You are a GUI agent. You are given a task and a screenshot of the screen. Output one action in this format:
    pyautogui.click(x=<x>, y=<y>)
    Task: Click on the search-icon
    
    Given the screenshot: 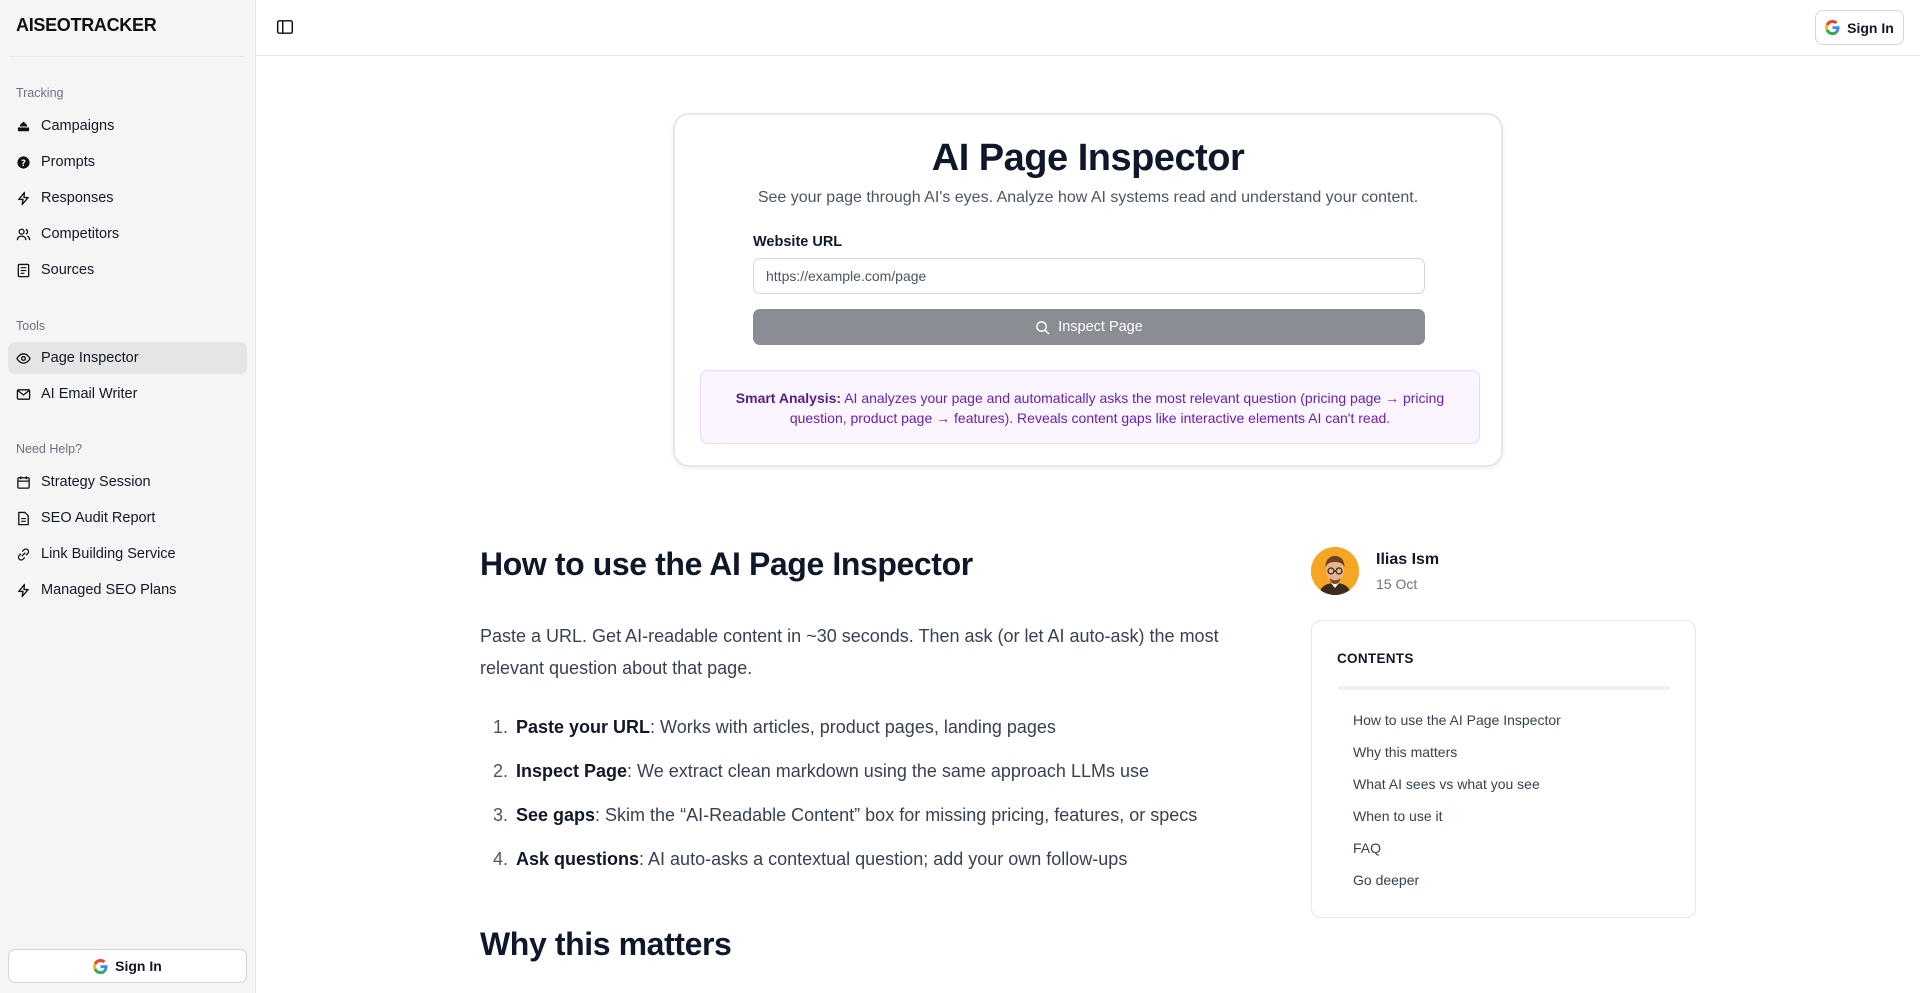 What is the action you would take?
    pyautogui.click(x=1043, y=327)
    